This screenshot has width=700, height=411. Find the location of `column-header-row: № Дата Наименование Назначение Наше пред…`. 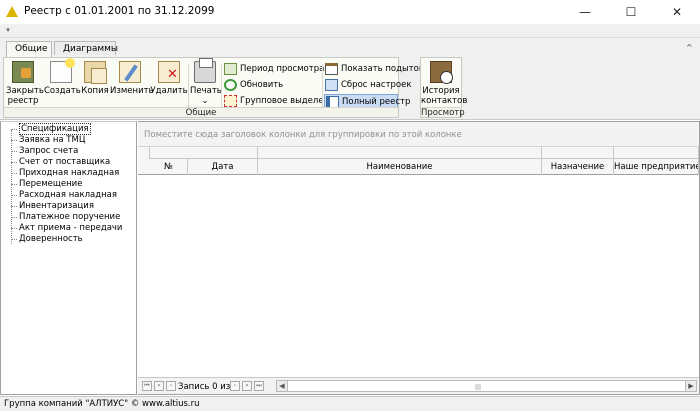

column-header-row: № Дата Наименование Назначение Наше пред… is located at coordinates (418, 167).